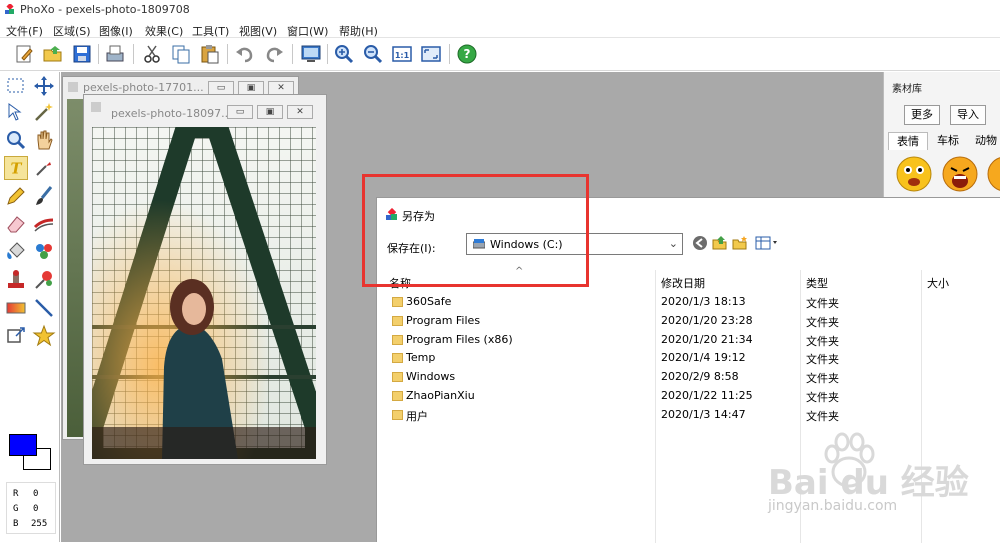 This screenshot has width=1000, height=543. I want to click on scan-icon, so click(115, 54).